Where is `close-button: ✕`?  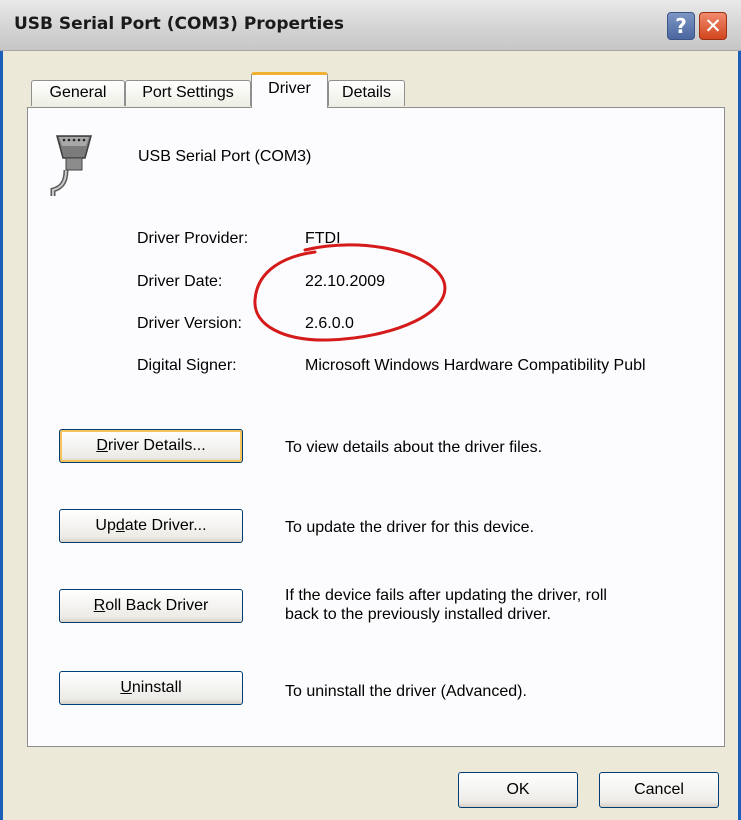 close-button: ✕ is located at coordinates (713, 26).